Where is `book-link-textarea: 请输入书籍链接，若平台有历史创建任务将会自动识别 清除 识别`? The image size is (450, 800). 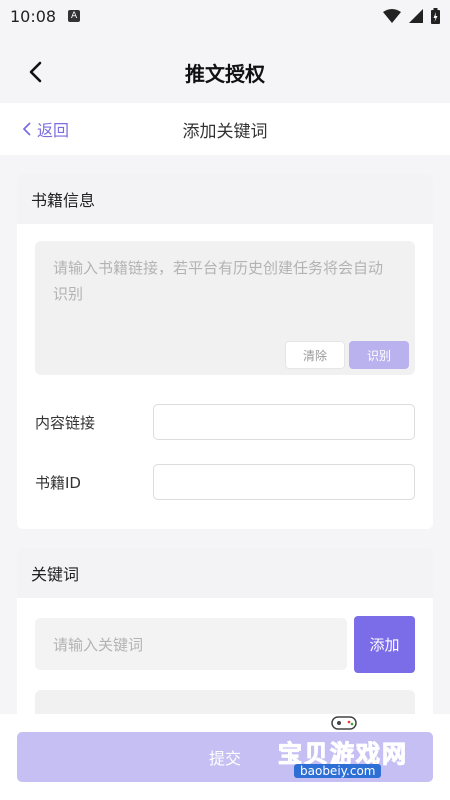 book-link-textarea: 请输入书籍链接，若平台有历史创建任务将会自动识别 清除 识别 is located at coordinates (225, 308).